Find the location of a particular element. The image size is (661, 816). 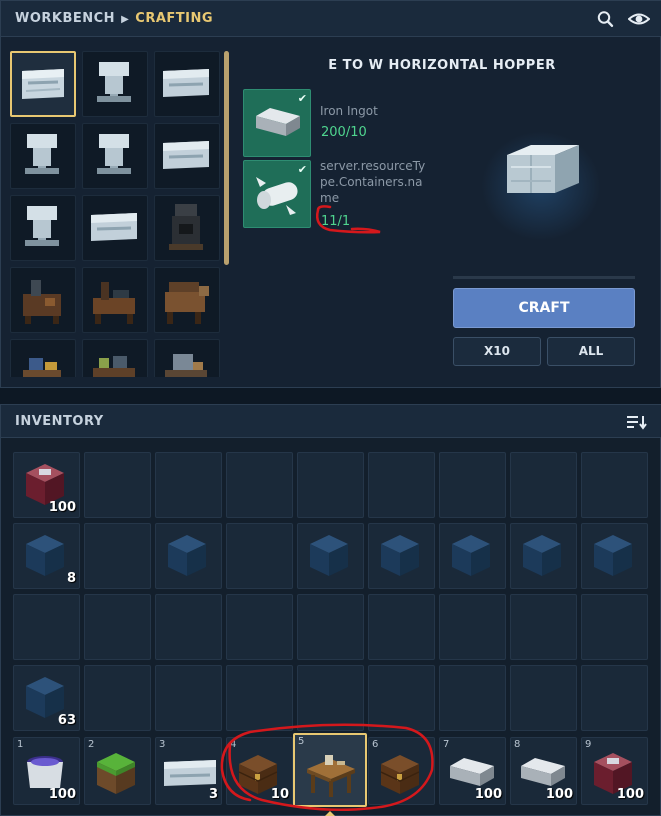

craft-button: CRAFT is located at coordinates (544, 308).